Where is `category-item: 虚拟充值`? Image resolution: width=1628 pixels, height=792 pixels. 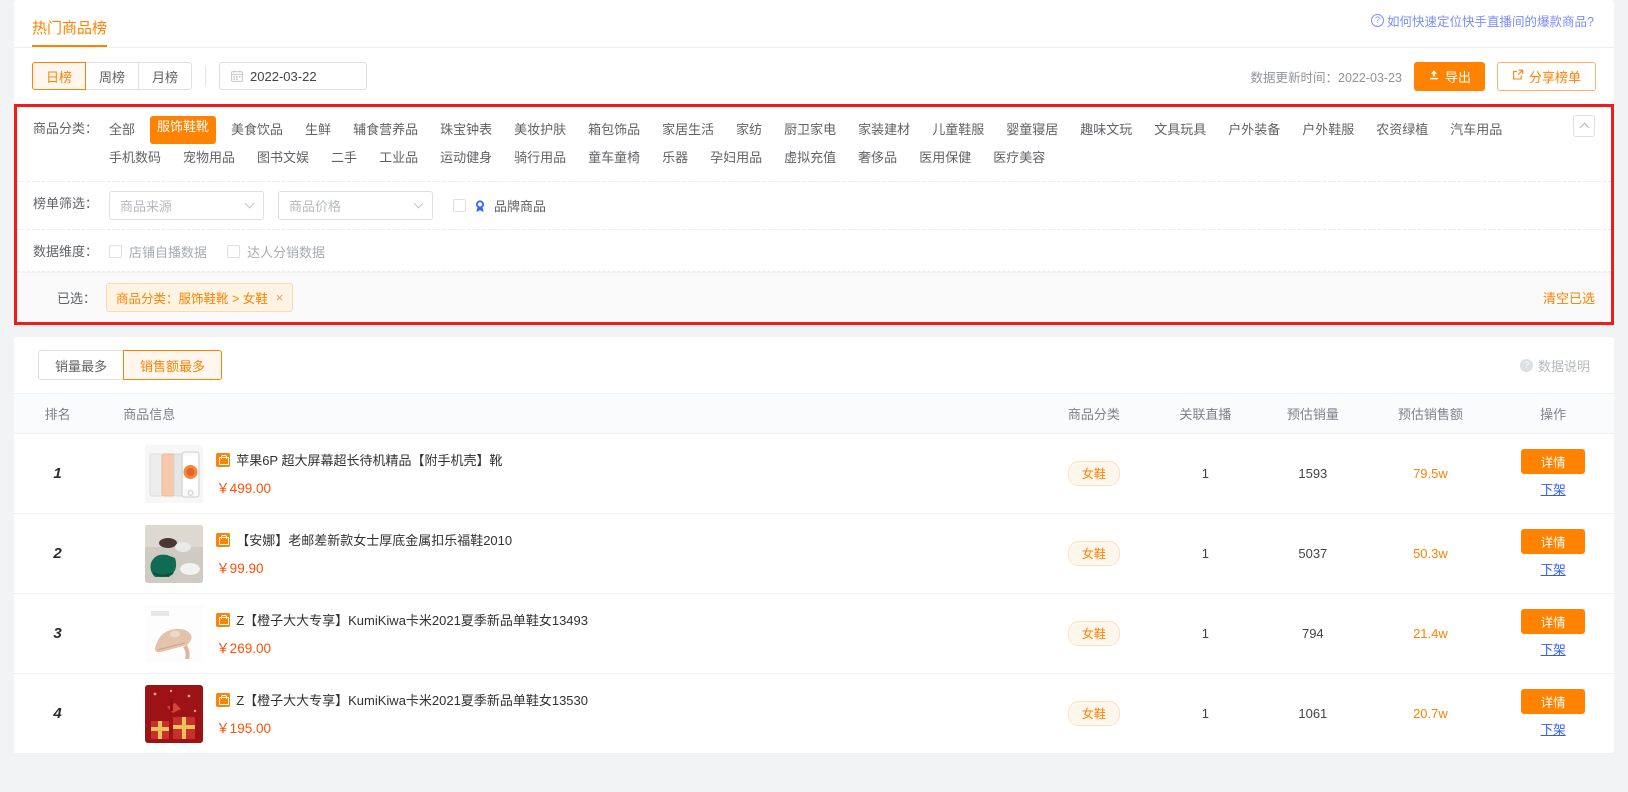
category-item: 虚拟充值 is located at coordinates (810, 158).